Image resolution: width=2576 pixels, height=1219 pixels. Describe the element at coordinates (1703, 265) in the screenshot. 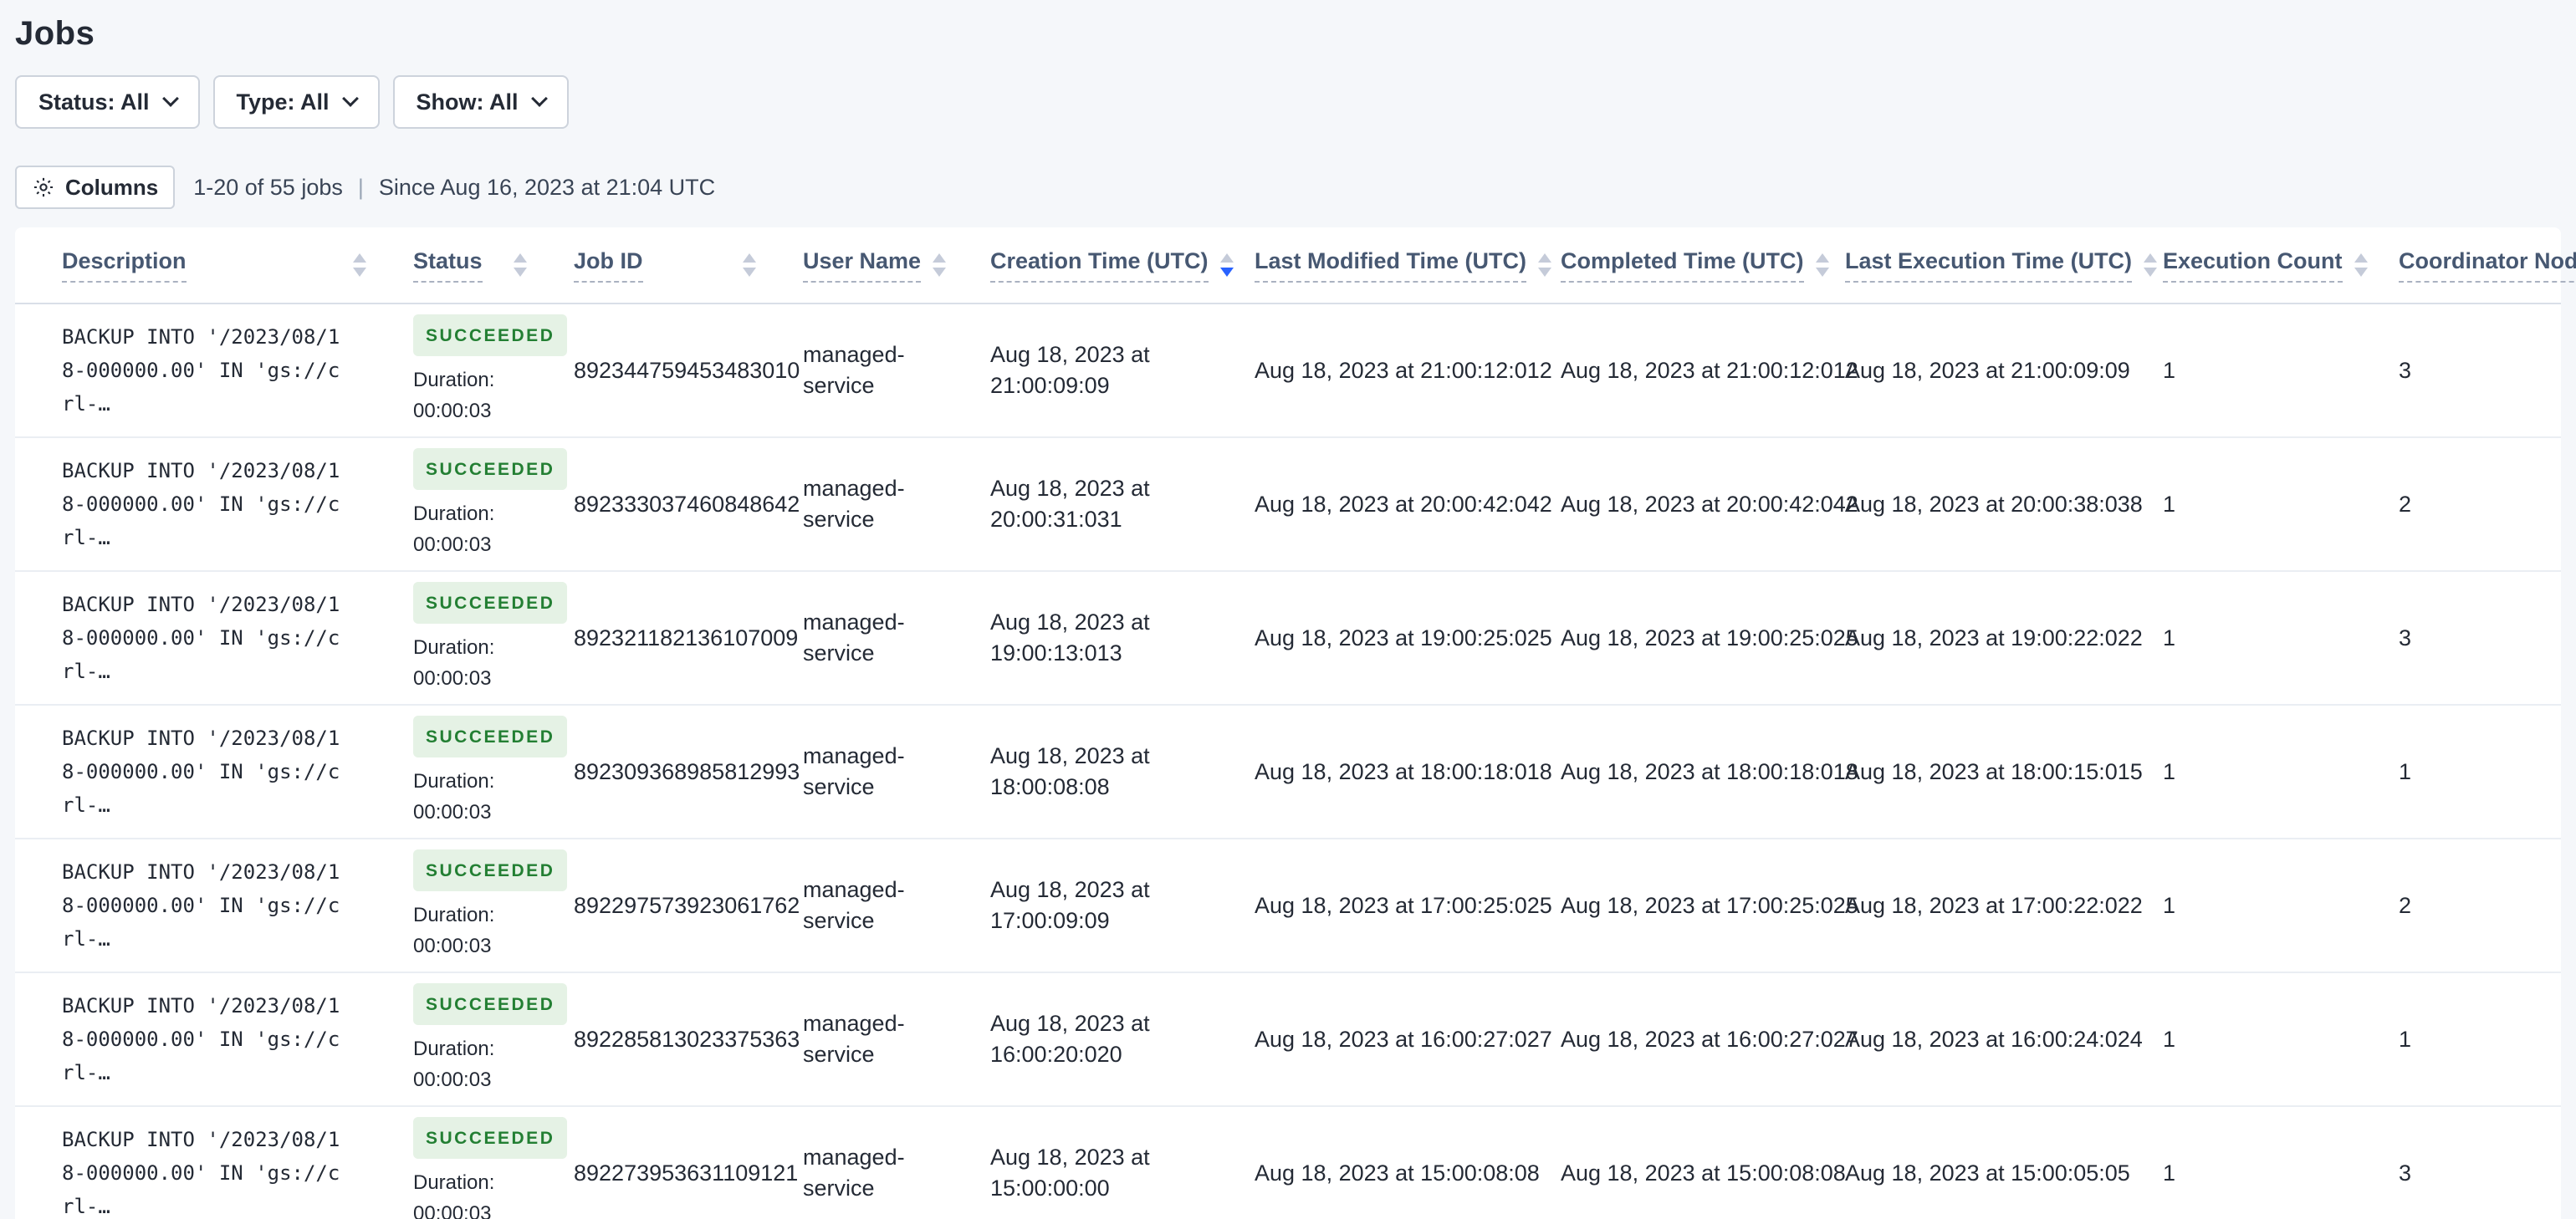

I see `column-header-completed-time-utc: Completed Time (UTC)` at that location.